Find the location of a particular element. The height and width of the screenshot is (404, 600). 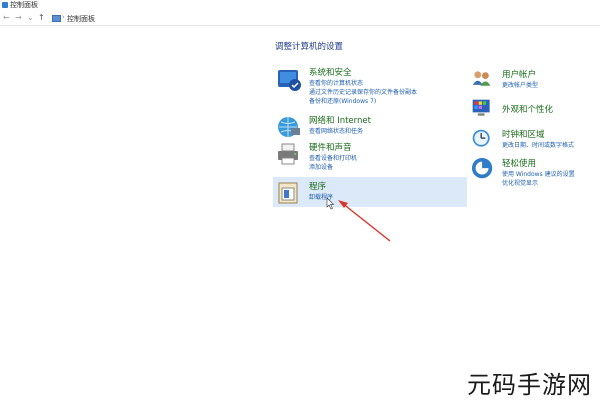

link-view-network-status: 查看网络状态和任务 is located at coordinates (336, 130).